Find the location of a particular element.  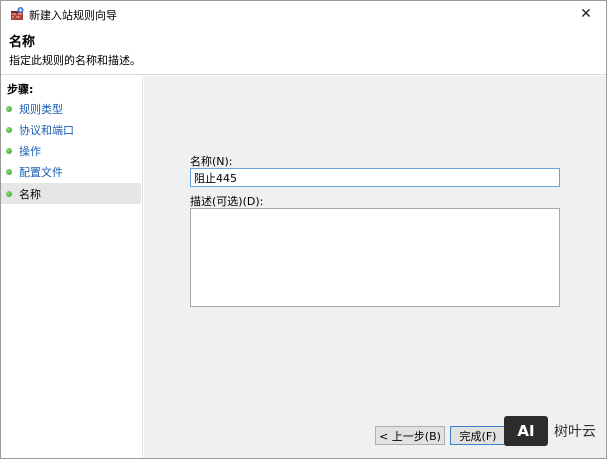

step-label: 配置文件 is located at coordinates (41, 172).